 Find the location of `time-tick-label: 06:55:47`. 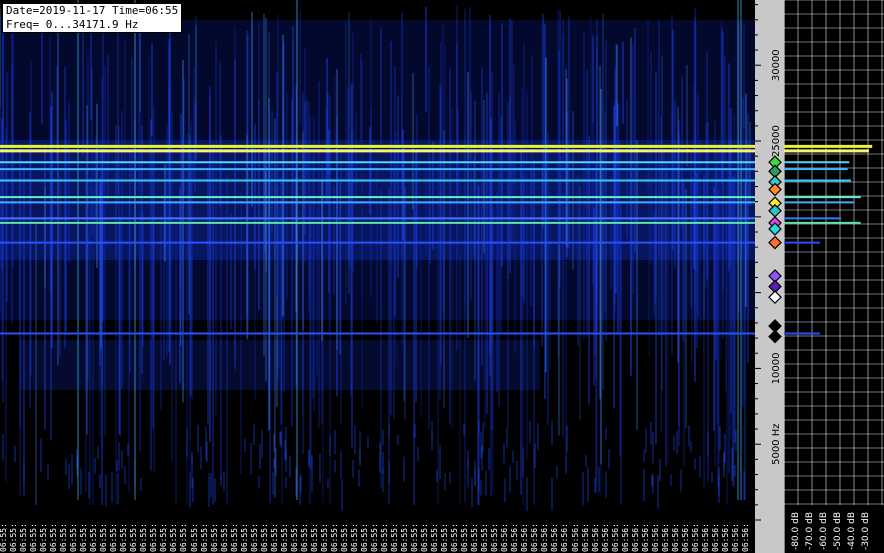

time-tick-label: 06:55:47 is located at coordinates (374, 538).